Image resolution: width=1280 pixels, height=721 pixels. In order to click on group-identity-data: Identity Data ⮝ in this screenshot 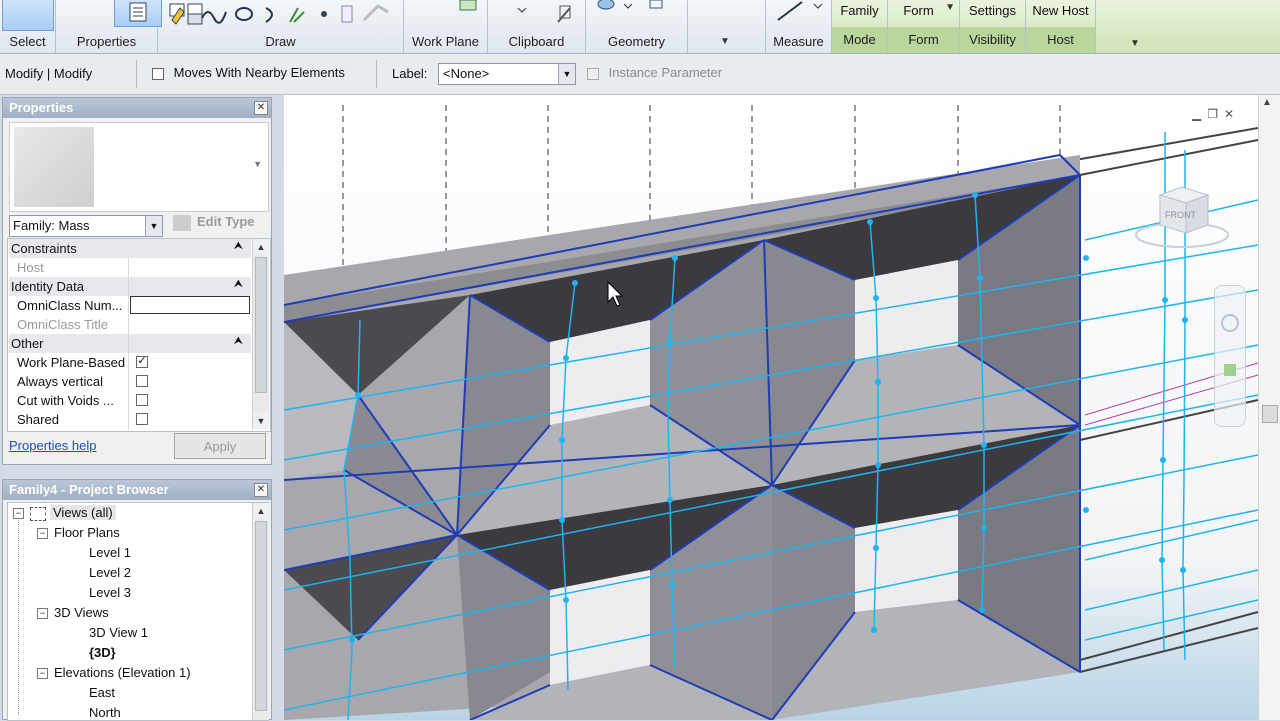, I will do `click(130, 286)`.